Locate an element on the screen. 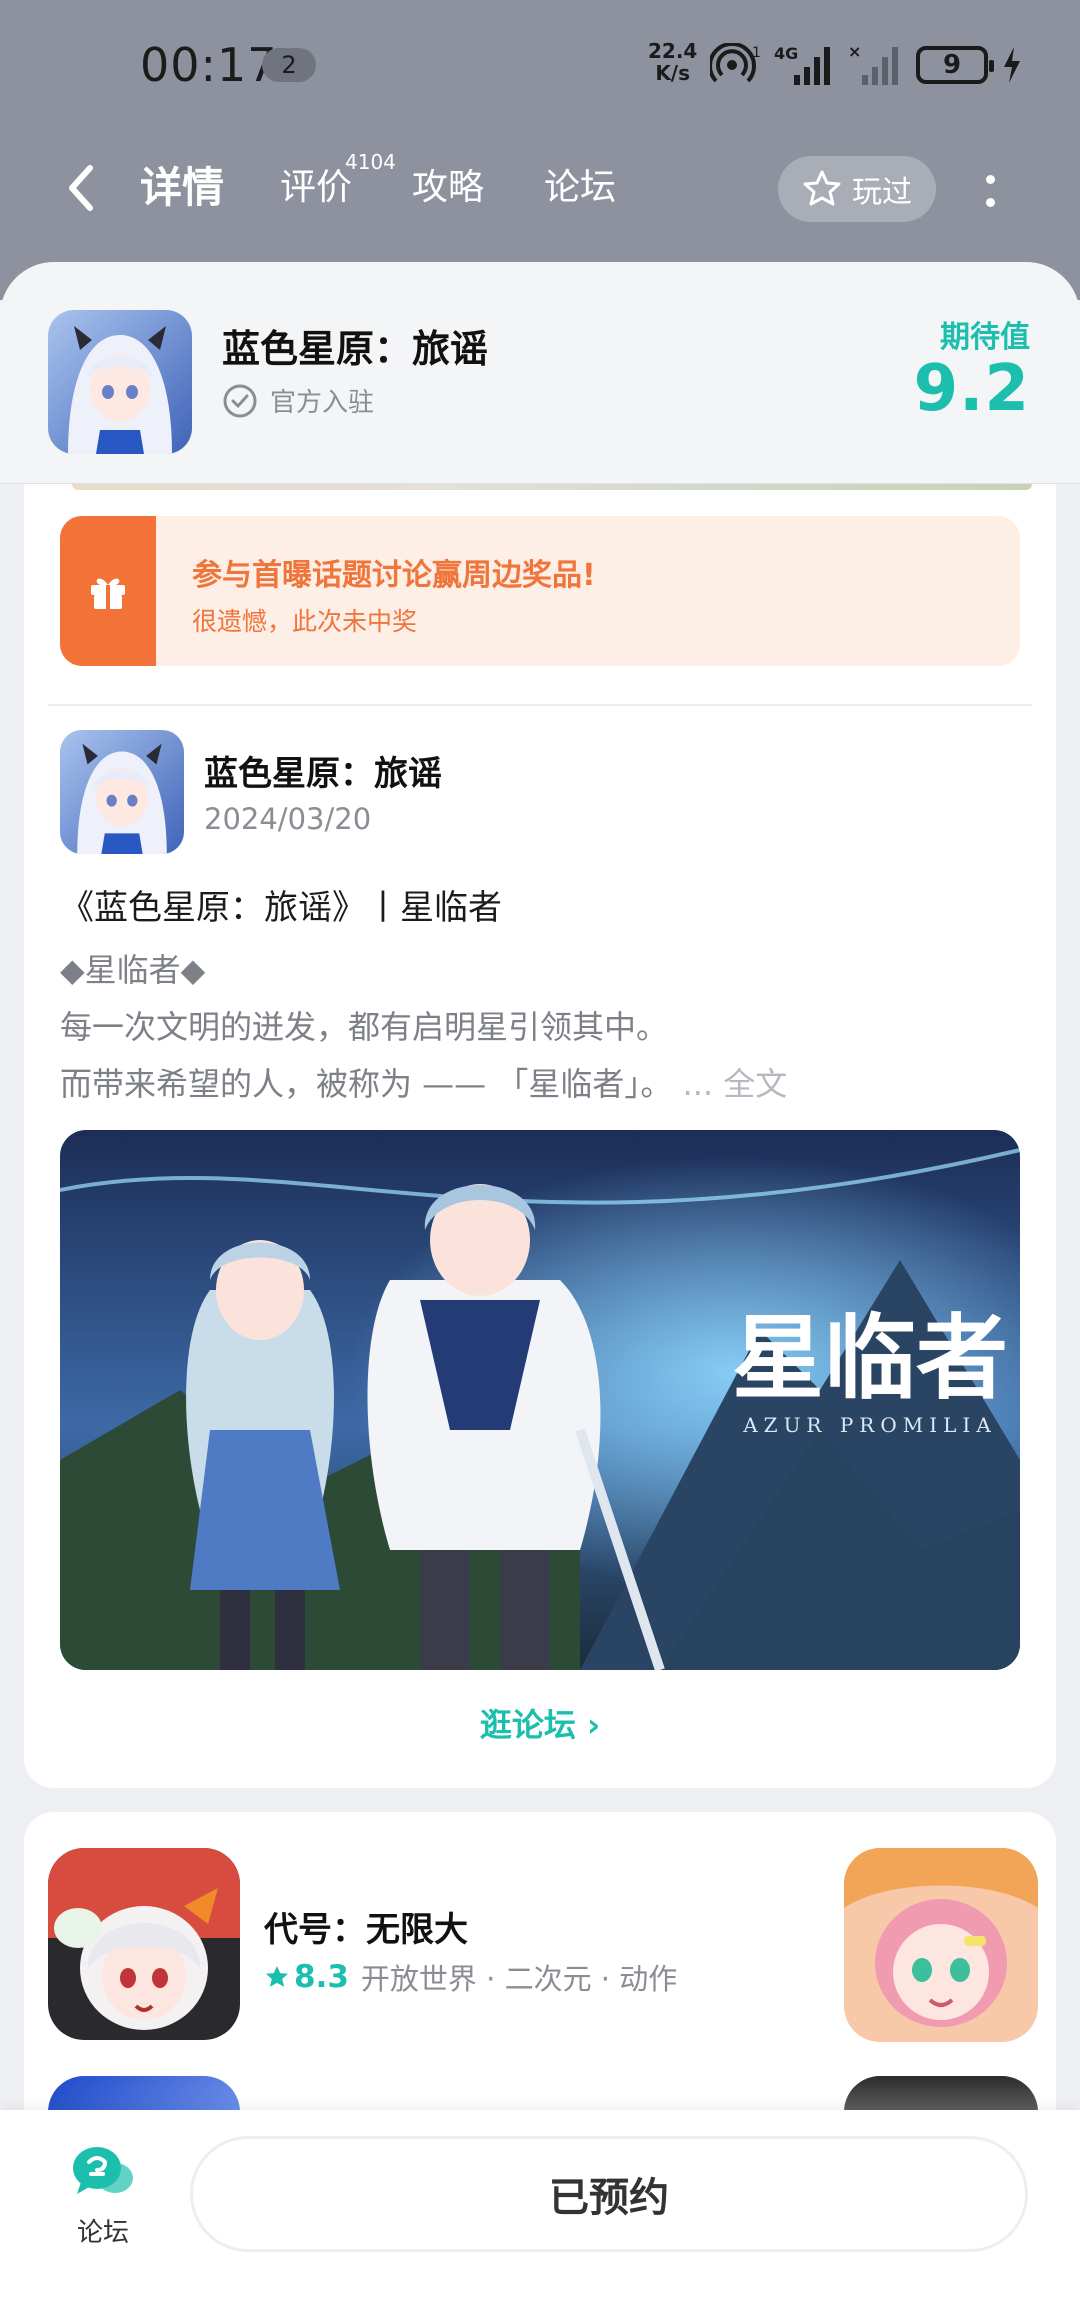 This screenshot has width=1080, height=2310. status-time: 00:17 is located at coordinates (209, 65).